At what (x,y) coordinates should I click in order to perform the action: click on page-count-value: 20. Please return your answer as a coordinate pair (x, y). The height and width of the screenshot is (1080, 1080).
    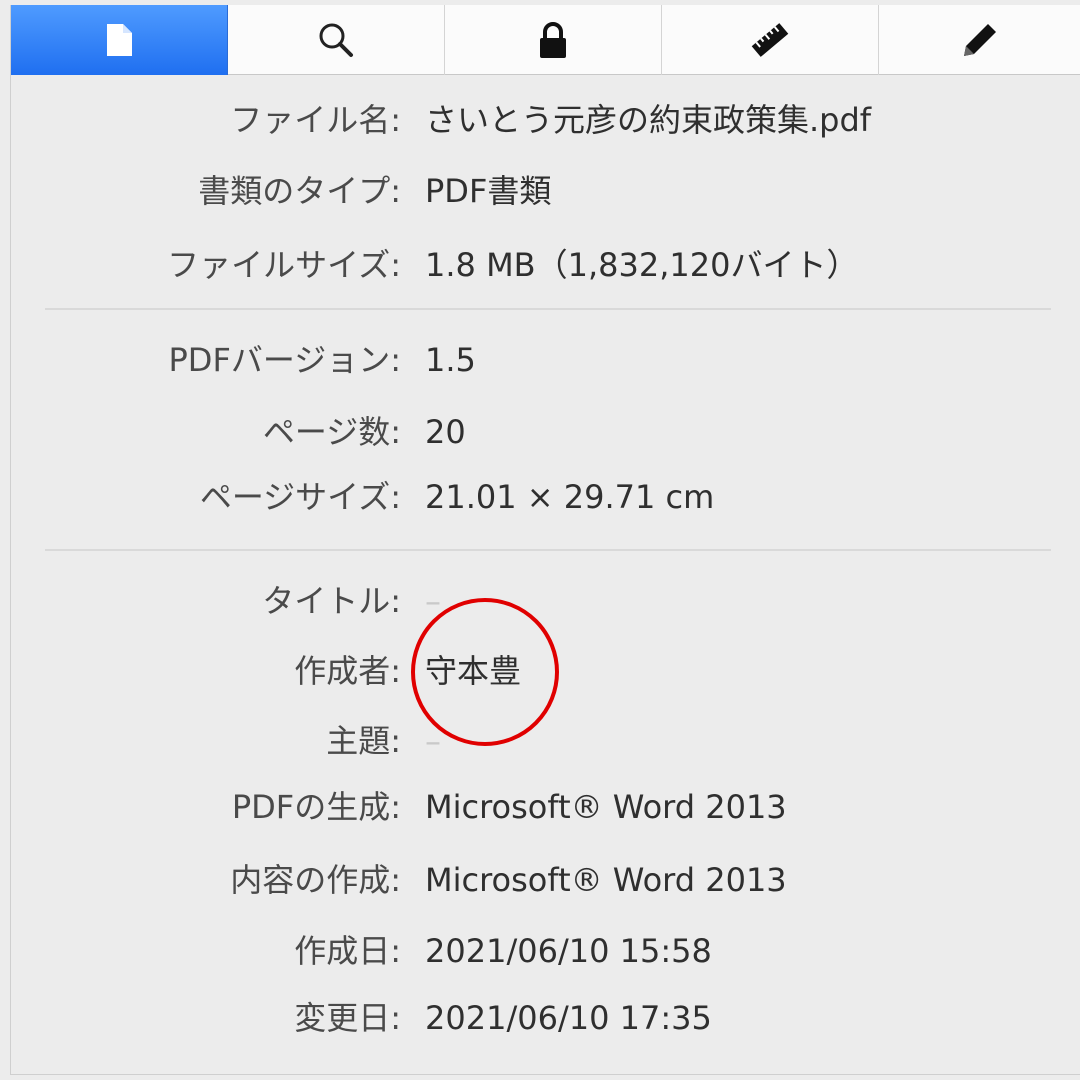
    Looking at the image, I should click on (445, 432).